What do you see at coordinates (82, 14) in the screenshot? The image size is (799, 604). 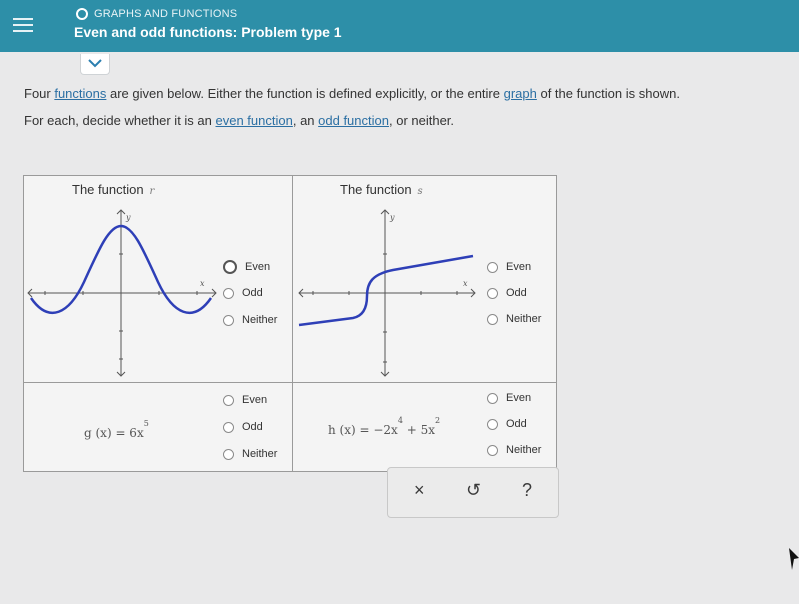 I see `progress-ring-icon` at bounding box center [82, 14].